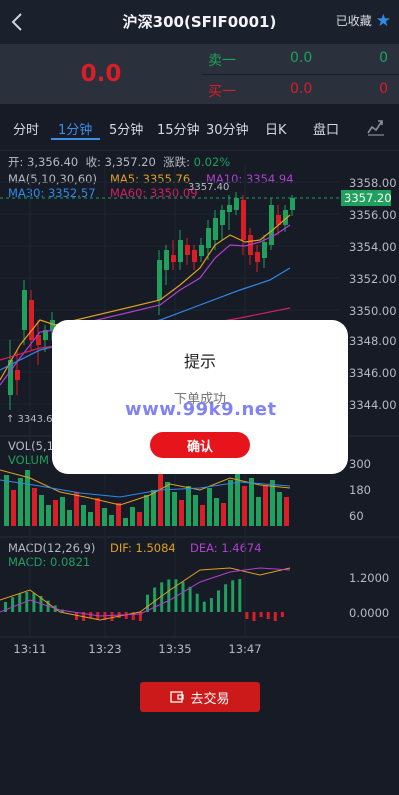  Describe the element at coordinates (369, 613) in the screenshot. I see `macd-tick-label: 0.0000` at that location.